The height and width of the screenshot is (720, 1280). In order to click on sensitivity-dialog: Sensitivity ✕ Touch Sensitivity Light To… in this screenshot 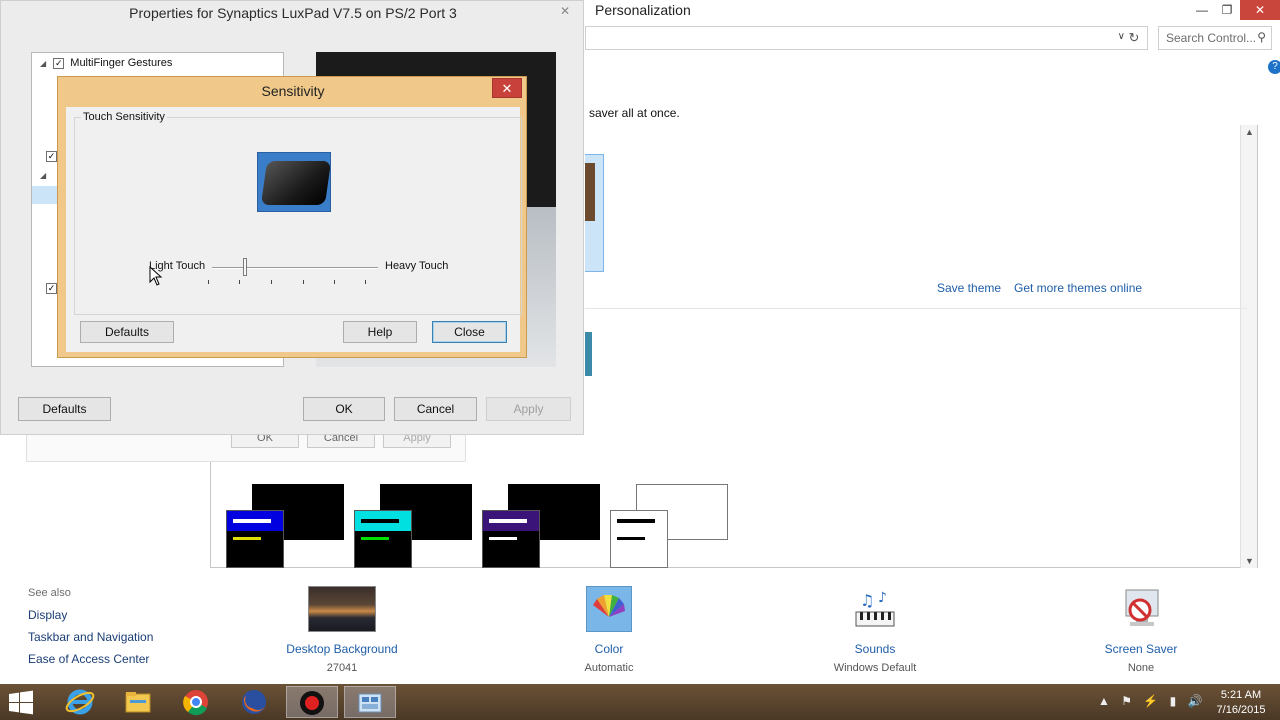, I will do `click(292, 217)`.